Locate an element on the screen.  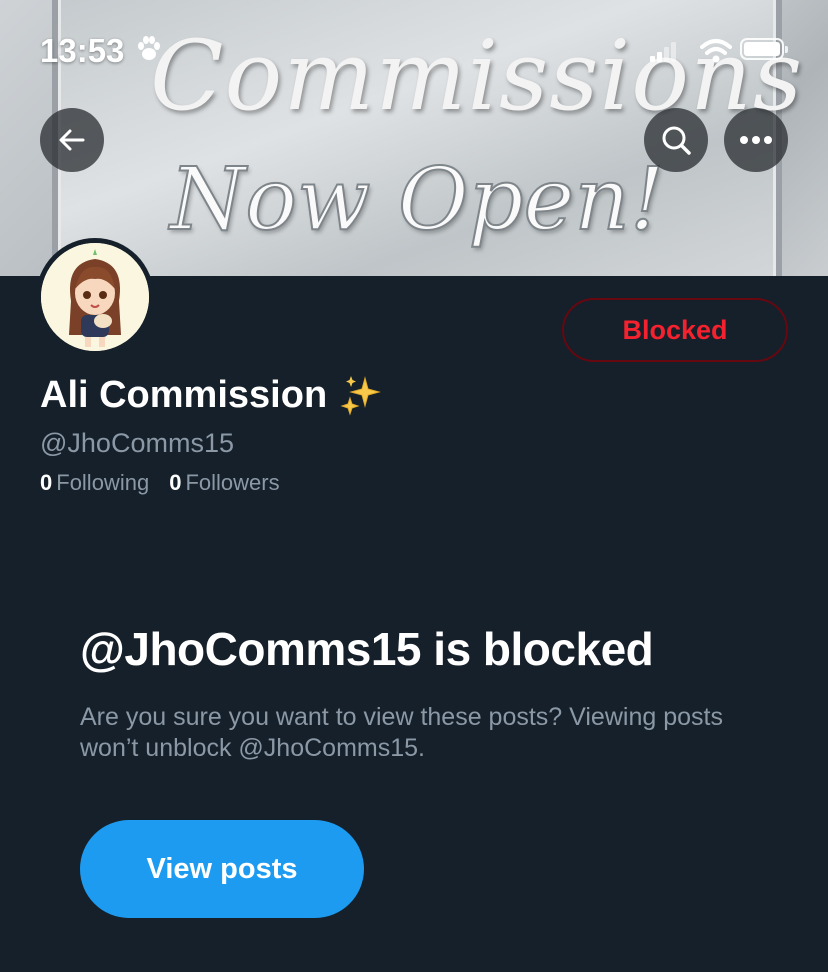
search-button is located at coordinates (676, 140).